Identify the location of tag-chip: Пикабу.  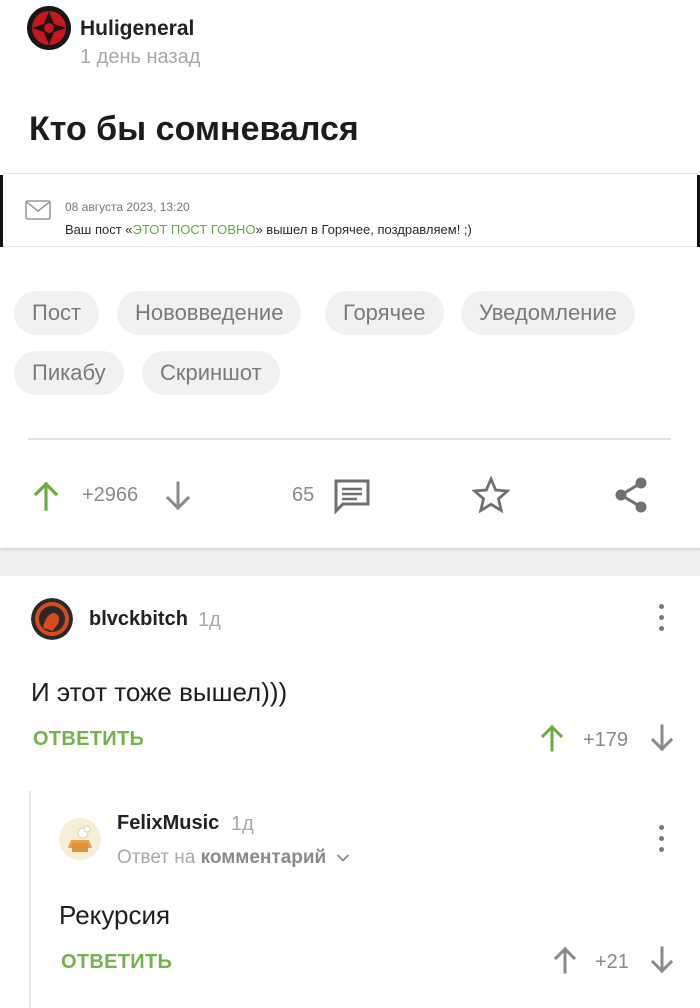
(69, 373).